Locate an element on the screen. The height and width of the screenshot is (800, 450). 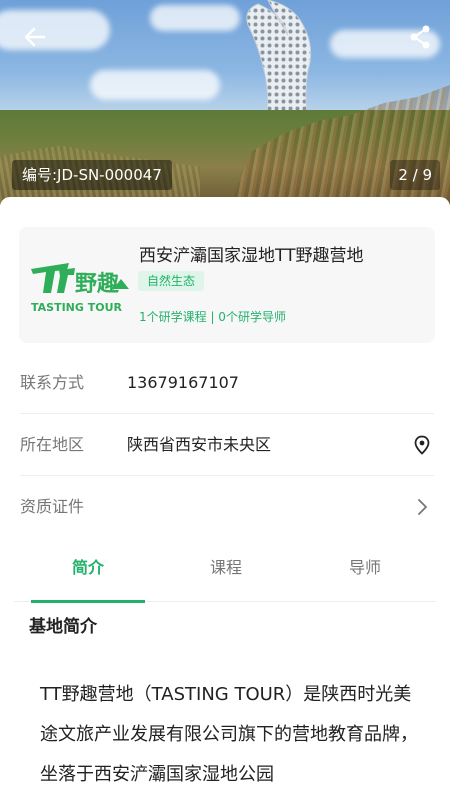
tab-courses: 课程 is located at coordinates (226, 572).